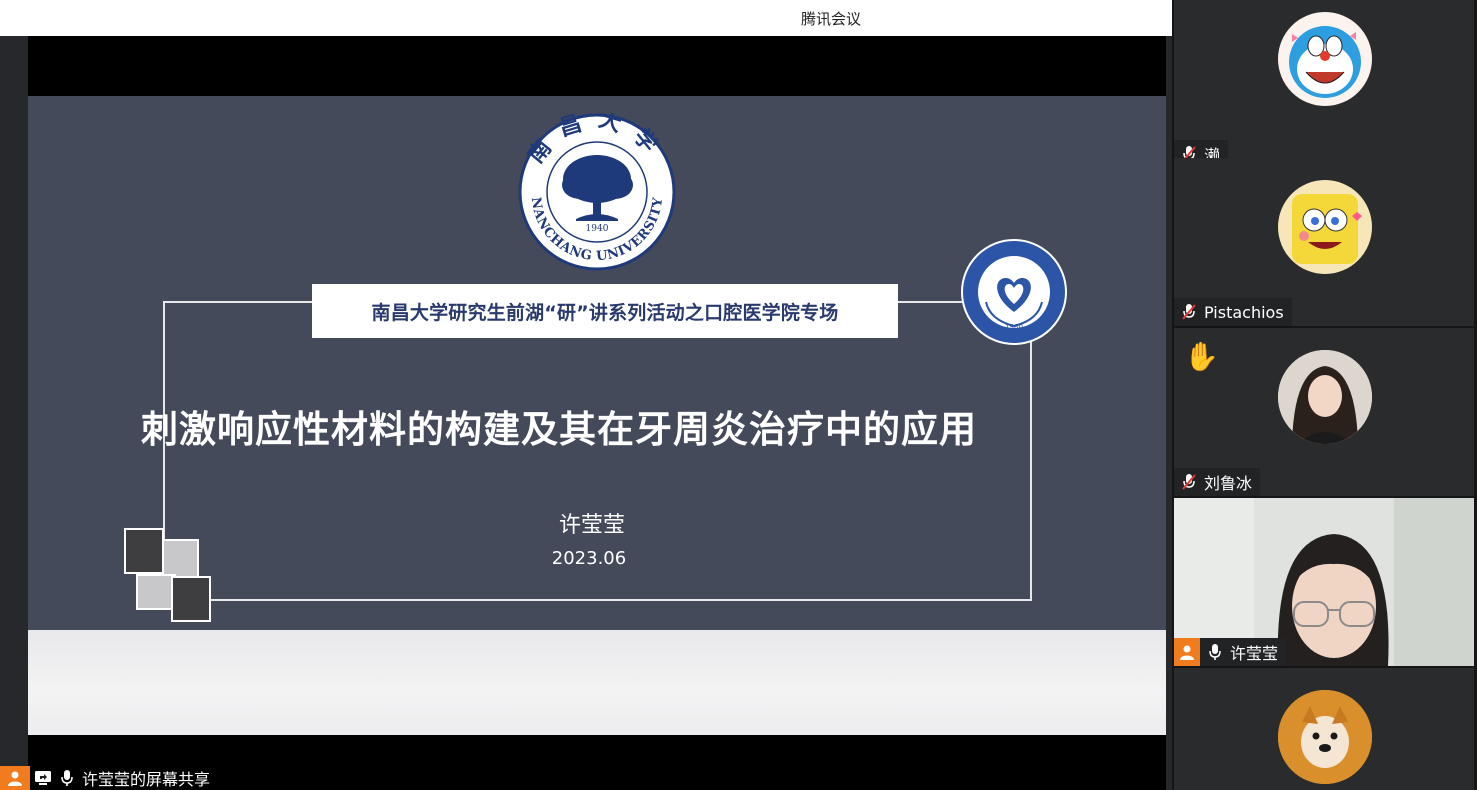  Describe the element at coordinates (43, 778) in the screenshot. I see `screen-share-icon` at that location.